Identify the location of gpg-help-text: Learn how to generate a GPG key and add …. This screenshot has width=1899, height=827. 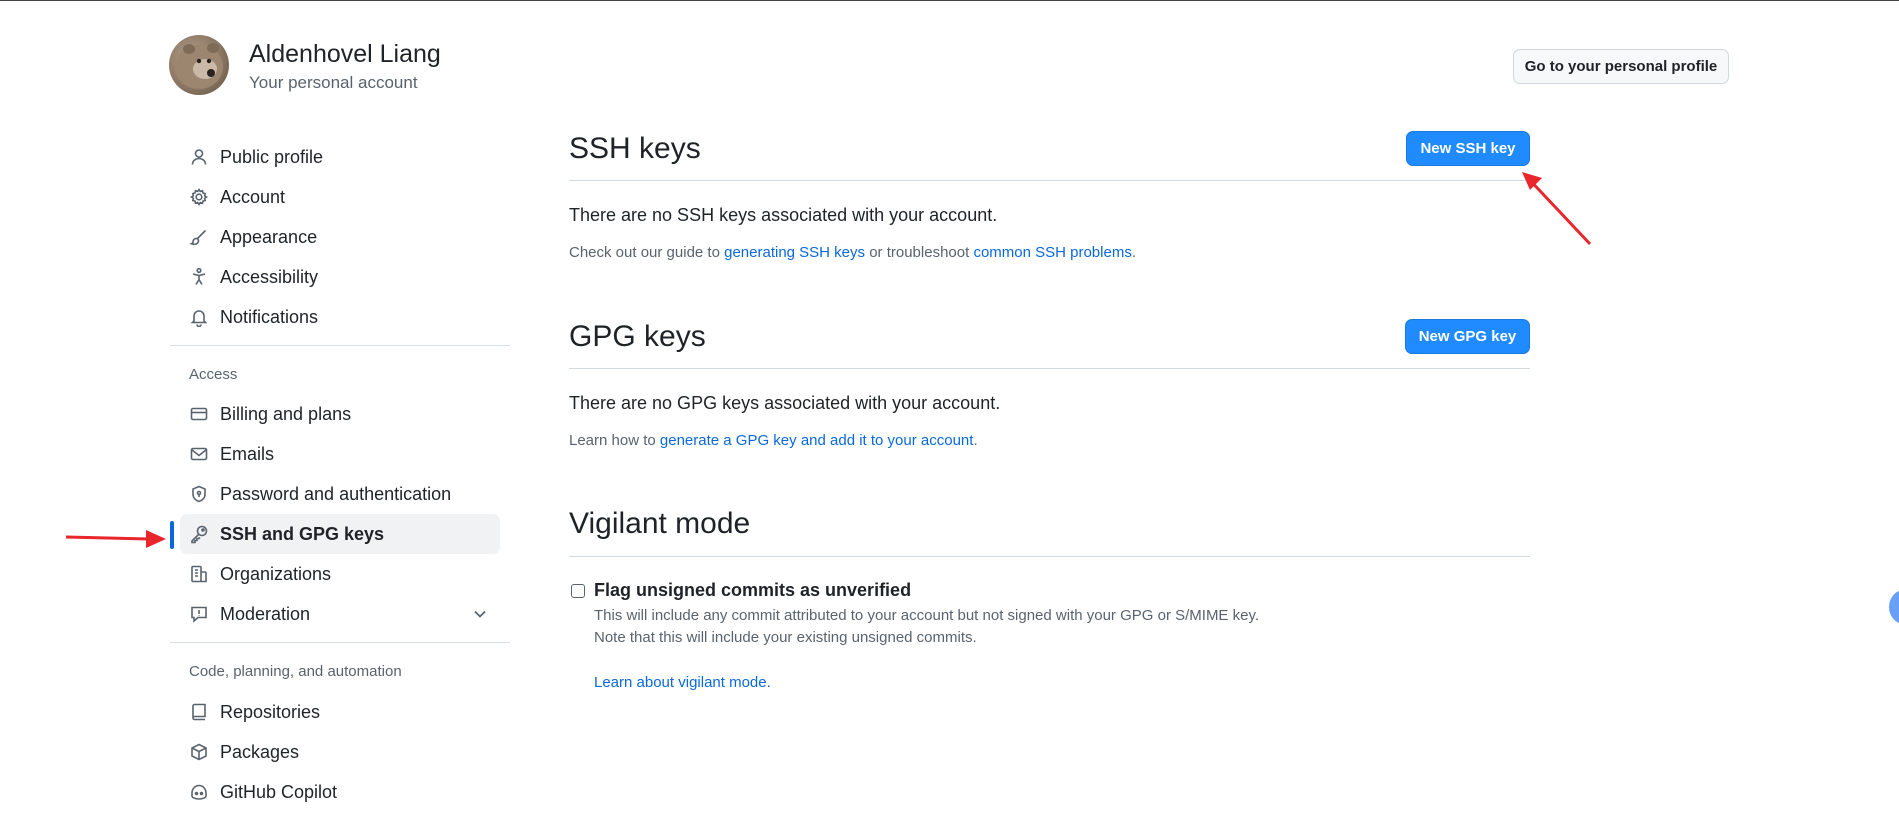
(773, 440).